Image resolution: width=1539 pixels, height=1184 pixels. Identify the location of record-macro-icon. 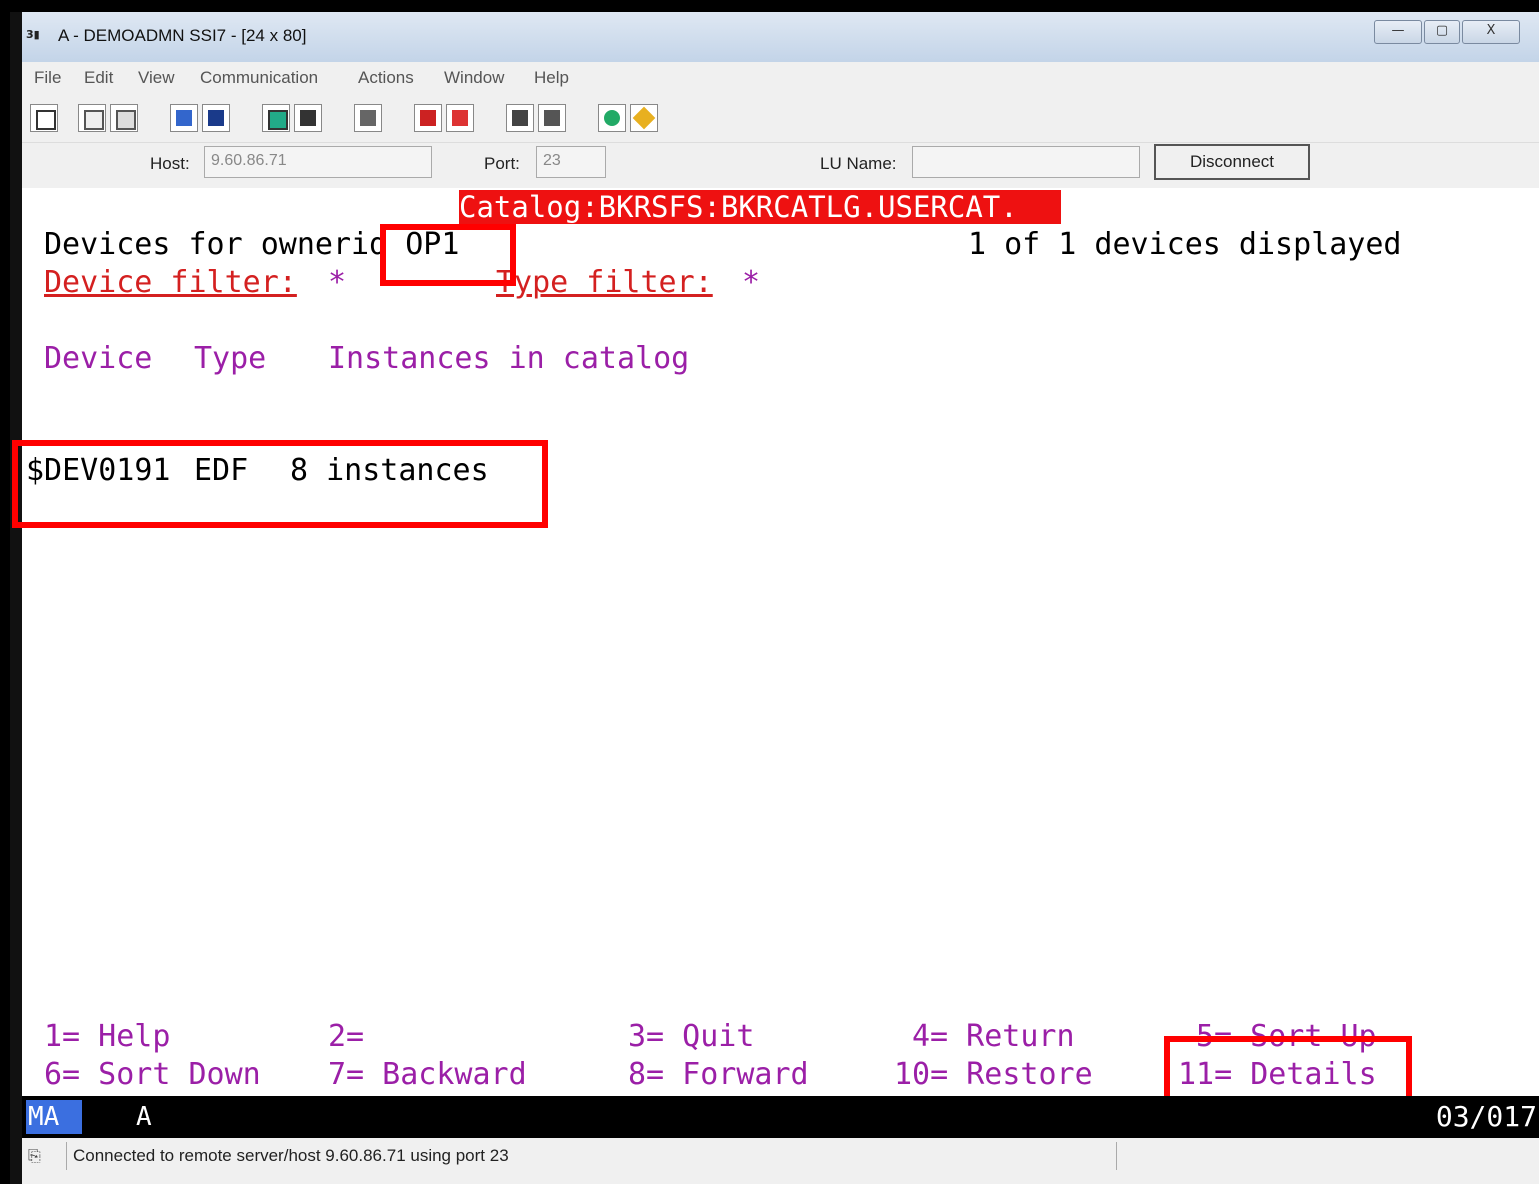
(428, 118).